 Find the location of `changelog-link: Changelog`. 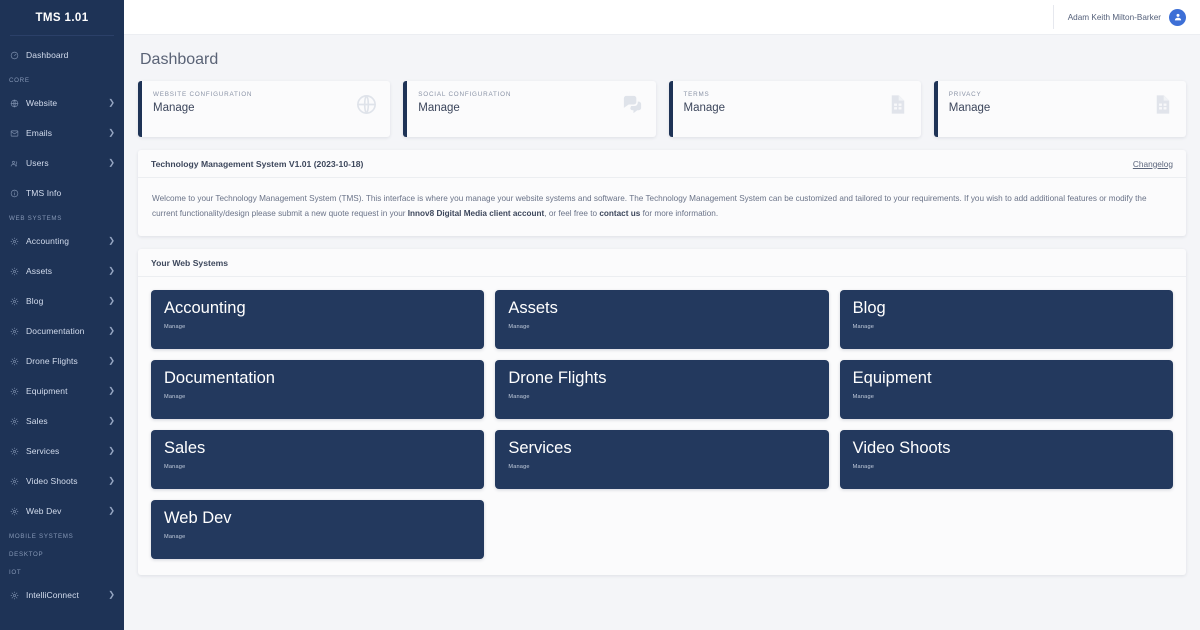

changelog-link: Changelog is located at coordinates (1153, 164).